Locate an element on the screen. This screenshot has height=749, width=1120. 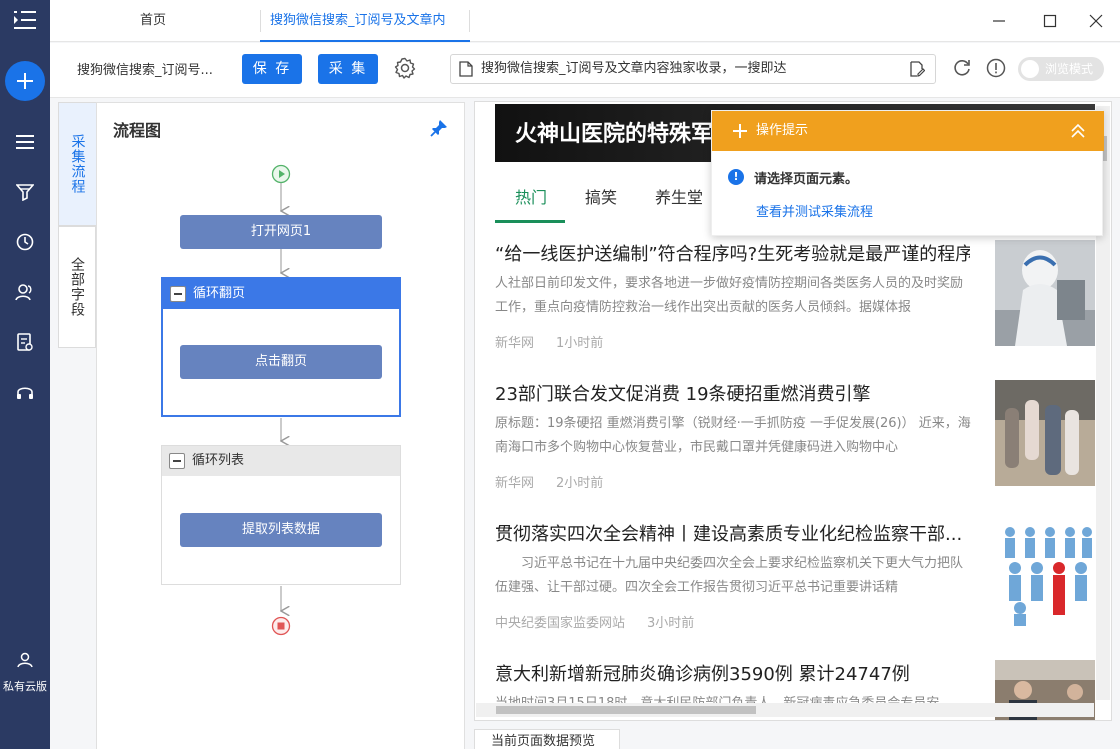
article-source: 中央纪委国家监委网站 is located at coordinates (560, 623).